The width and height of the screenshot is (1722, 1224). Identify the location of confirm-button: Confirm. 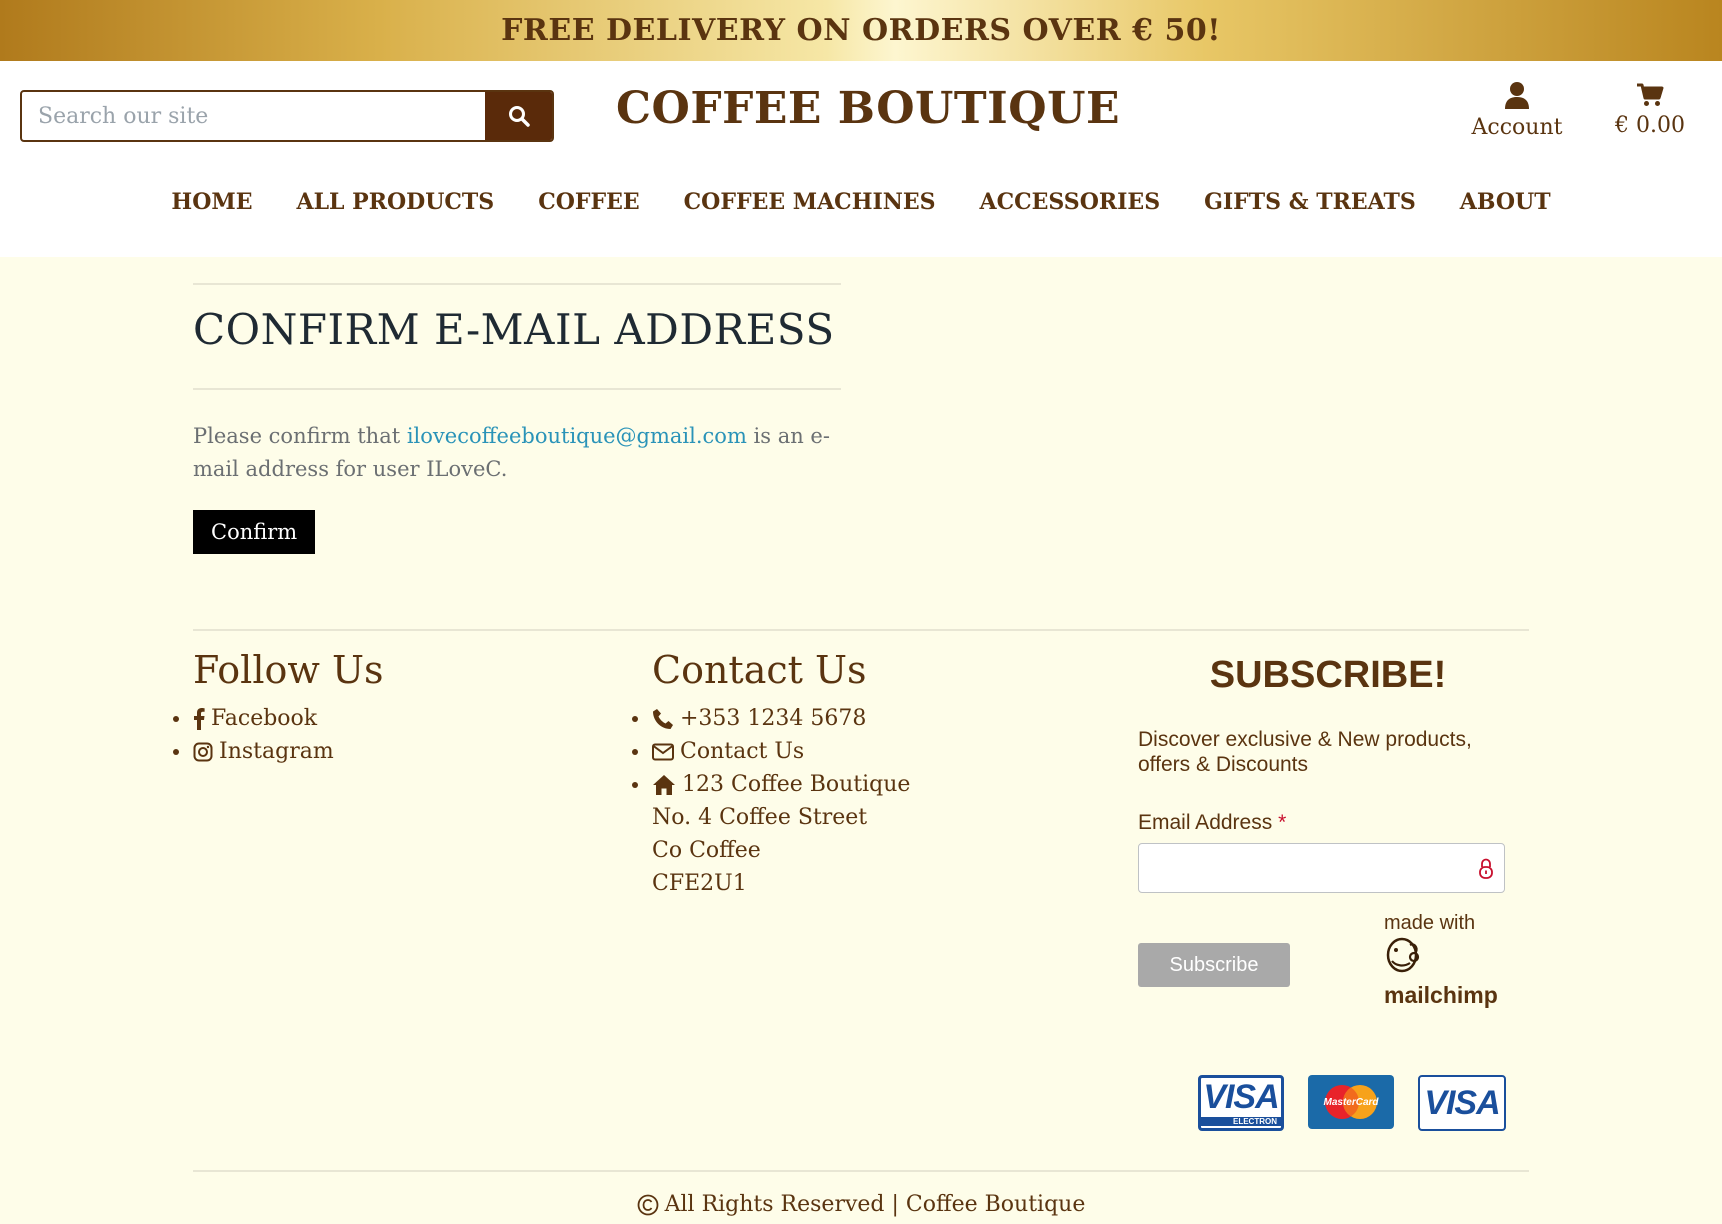
(254, 532).